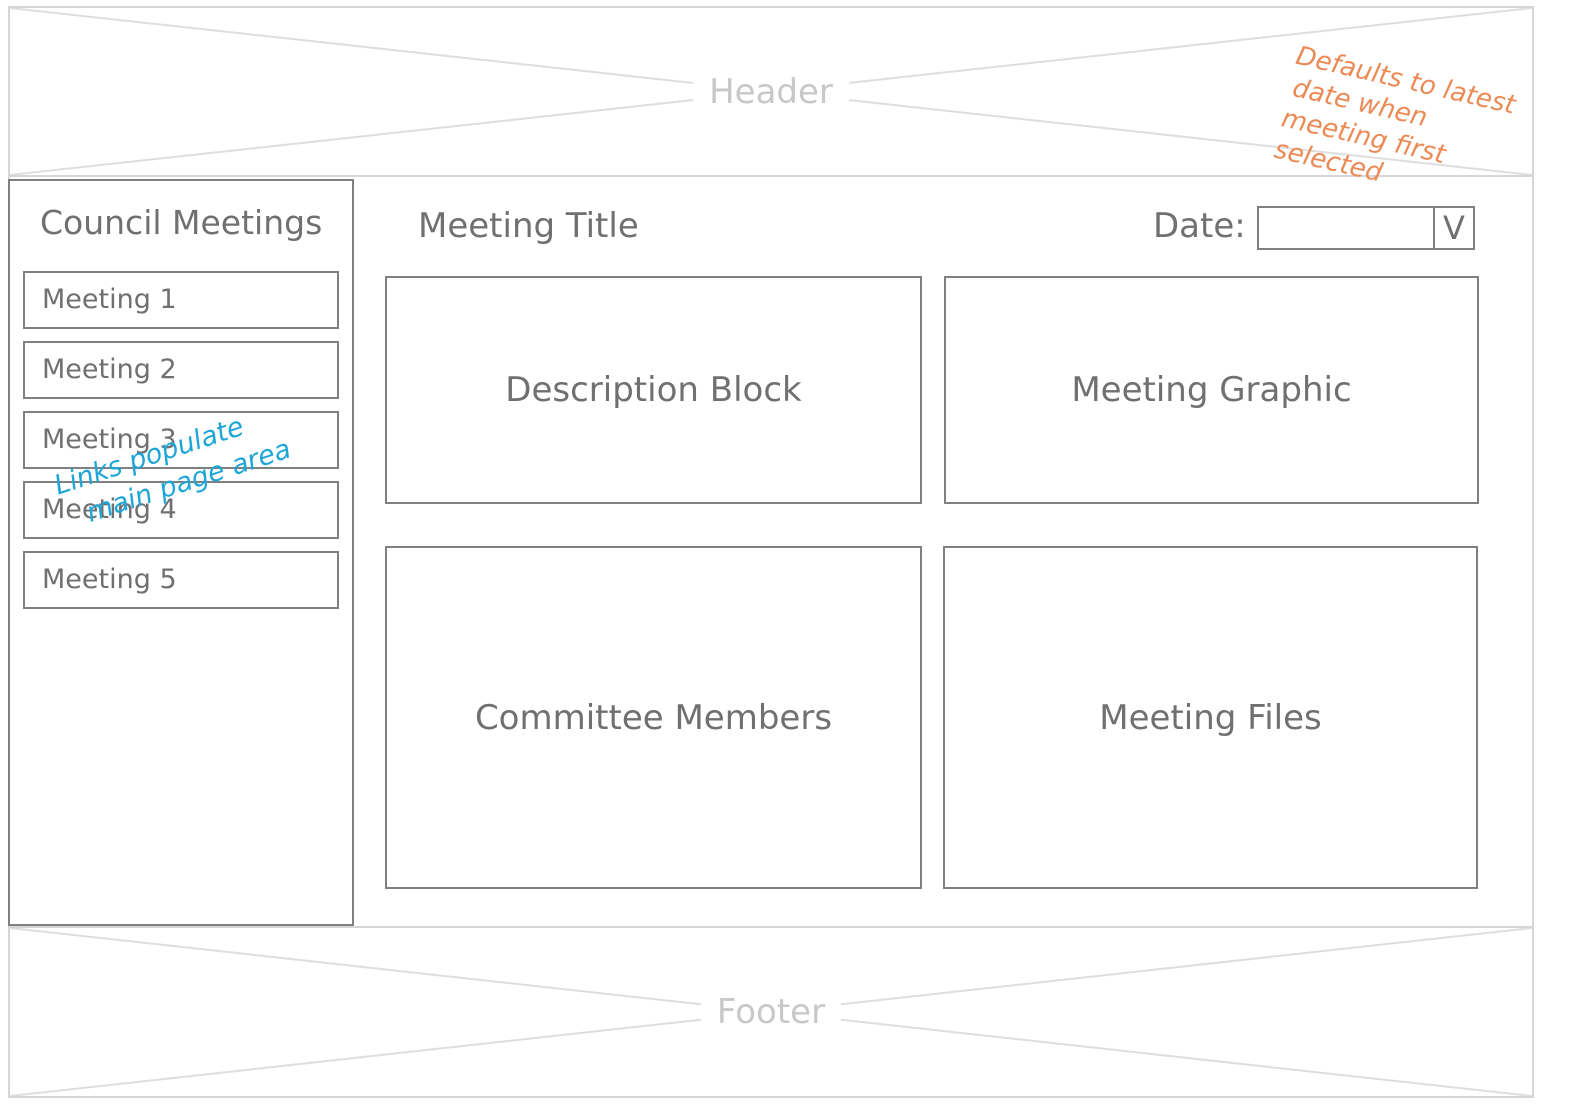  What do you see at coordinates (181, 222) in the screenshot?
I see `sidebar-title: Council Meetings` at bounding box center [181, 222].